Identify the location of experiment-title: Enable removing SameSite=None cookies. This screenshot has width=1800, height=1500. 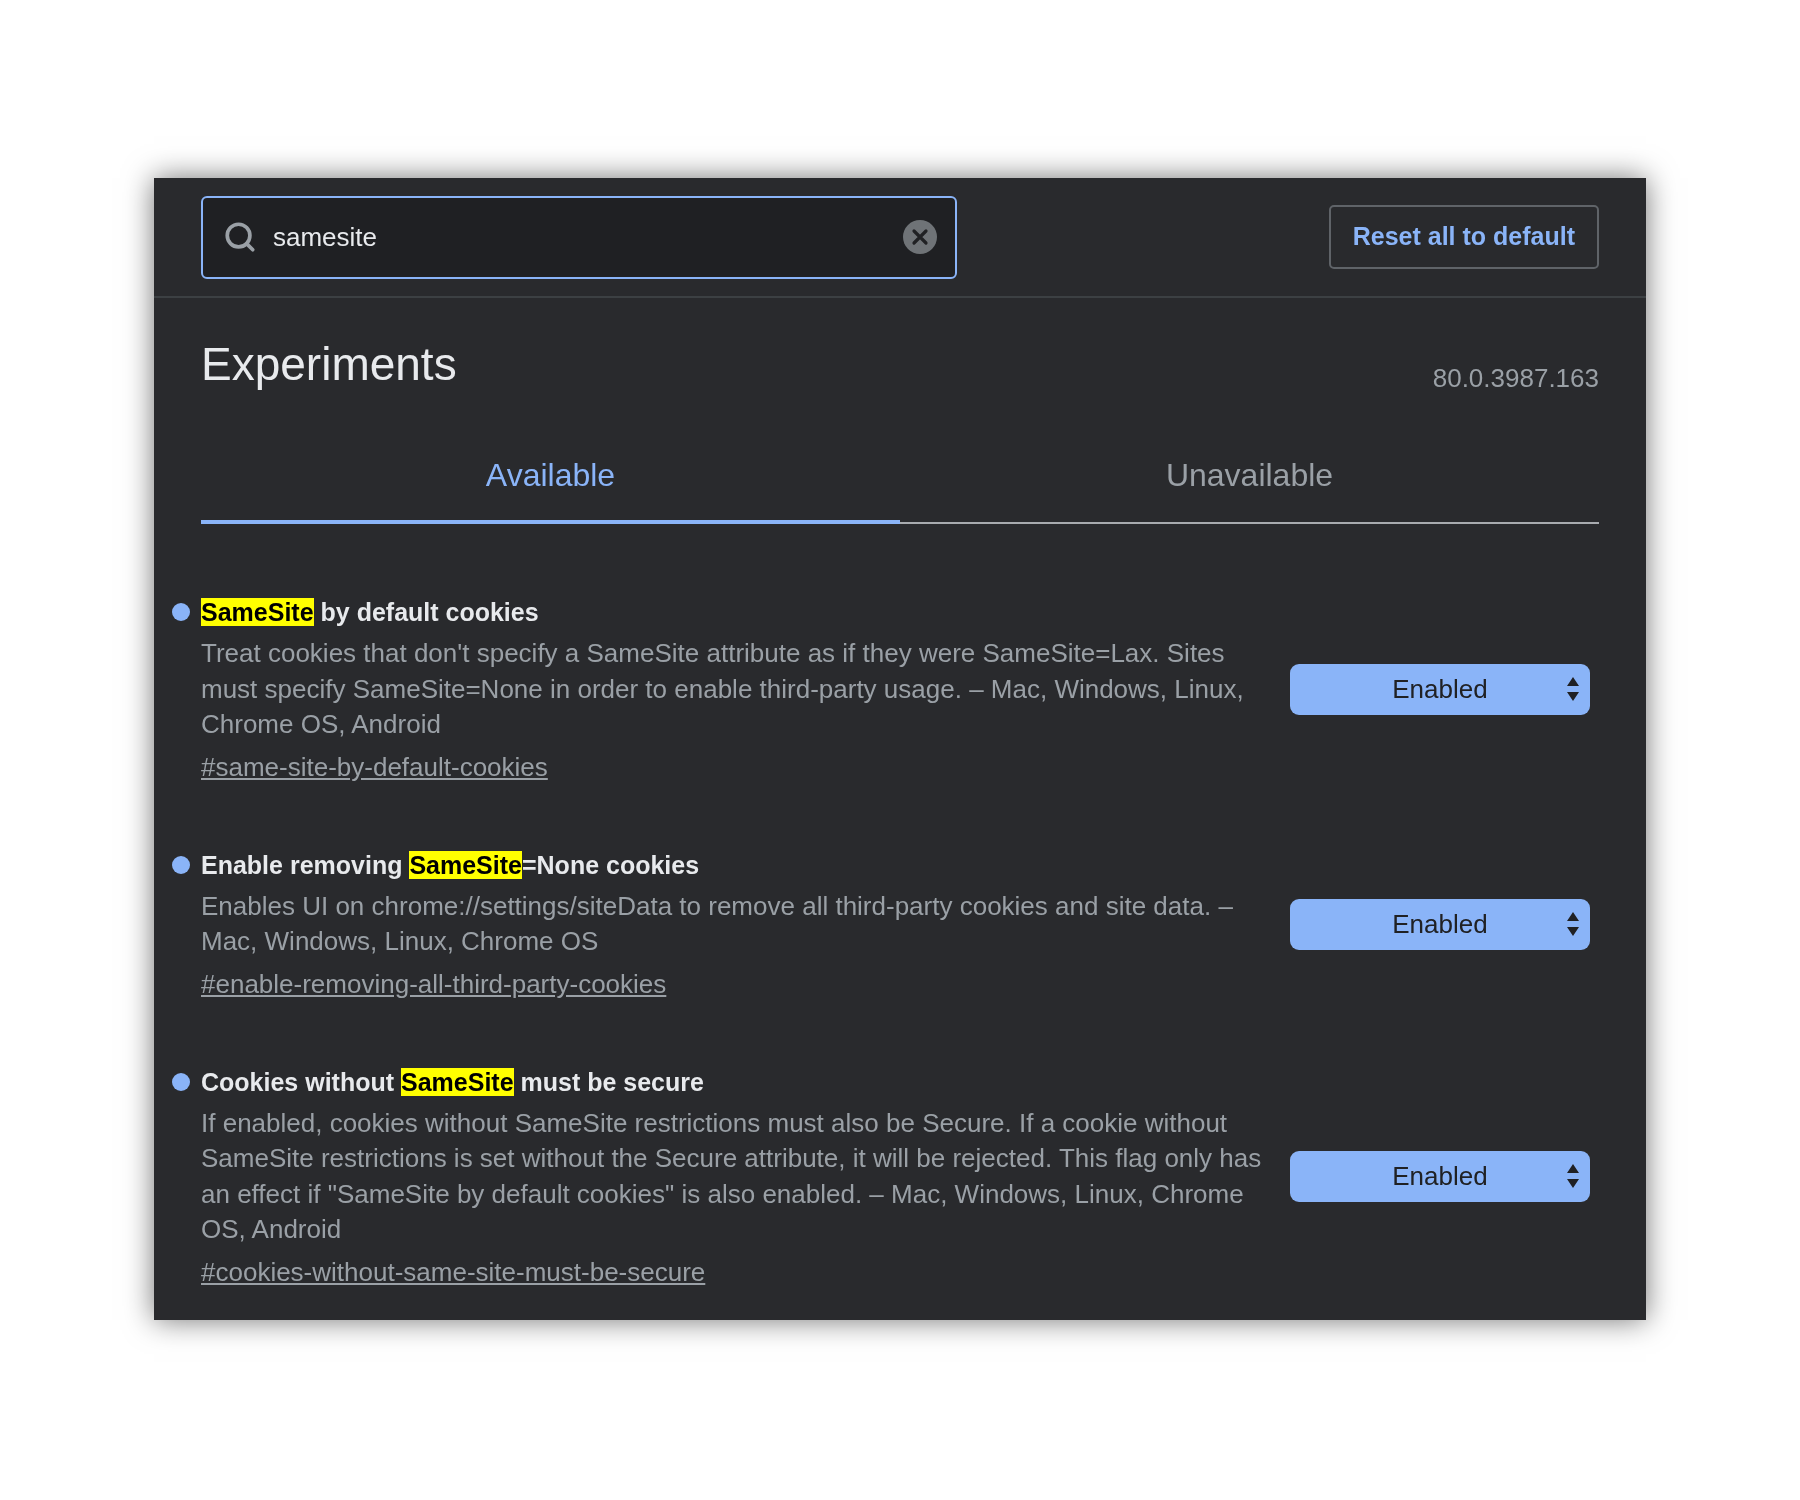
(450, 865).